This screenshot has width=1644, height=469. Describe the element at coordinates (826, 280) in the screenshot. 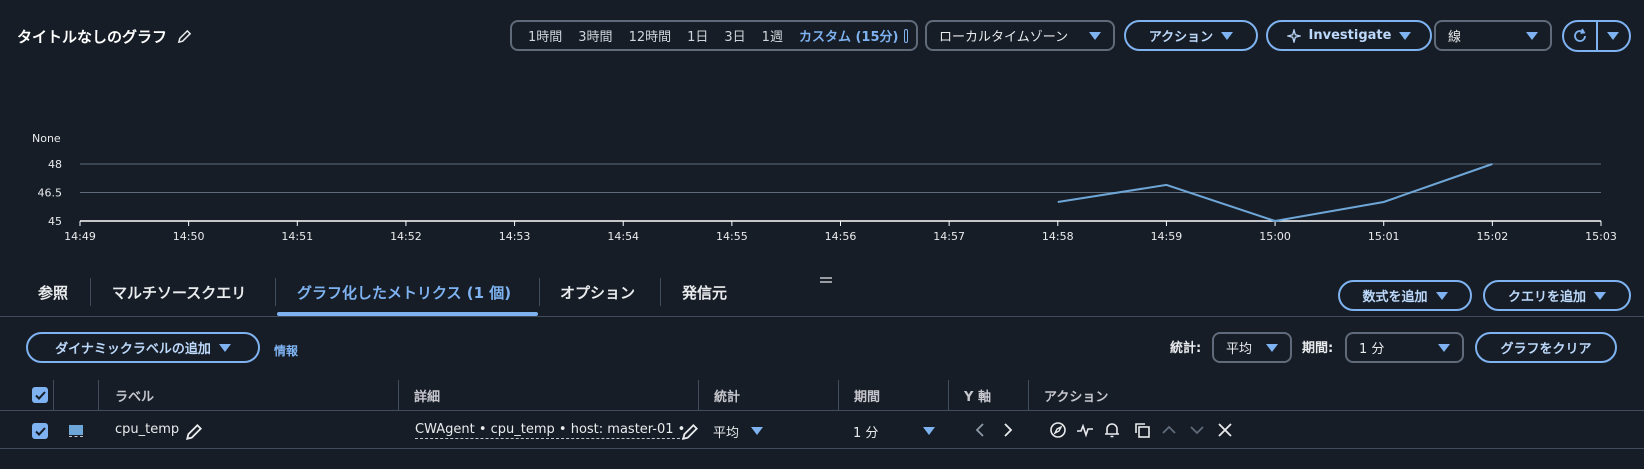

I see `drag-handle-icon` at that location.